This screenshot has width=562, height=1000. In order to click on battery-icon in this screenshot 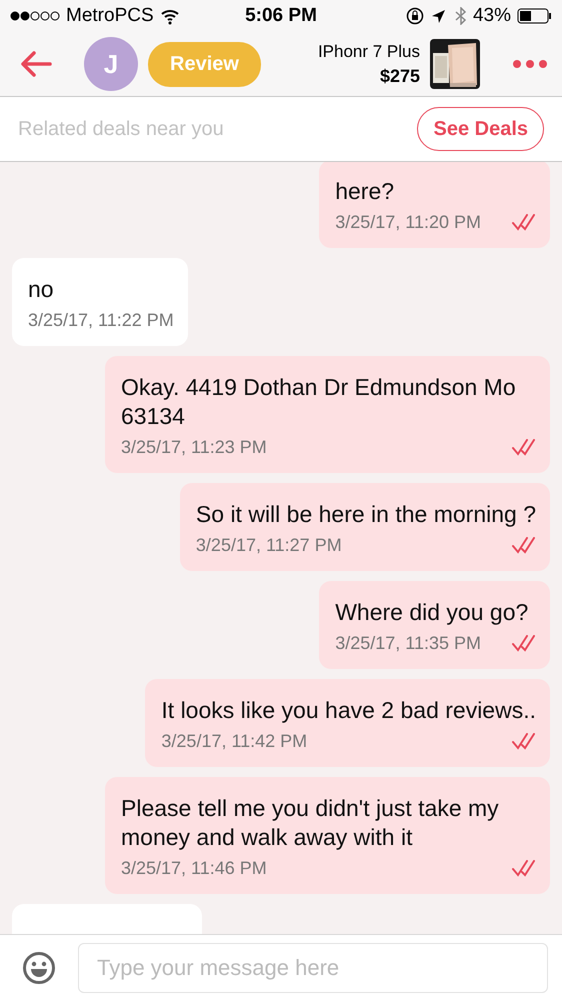, I will do `click(534, 16)`.